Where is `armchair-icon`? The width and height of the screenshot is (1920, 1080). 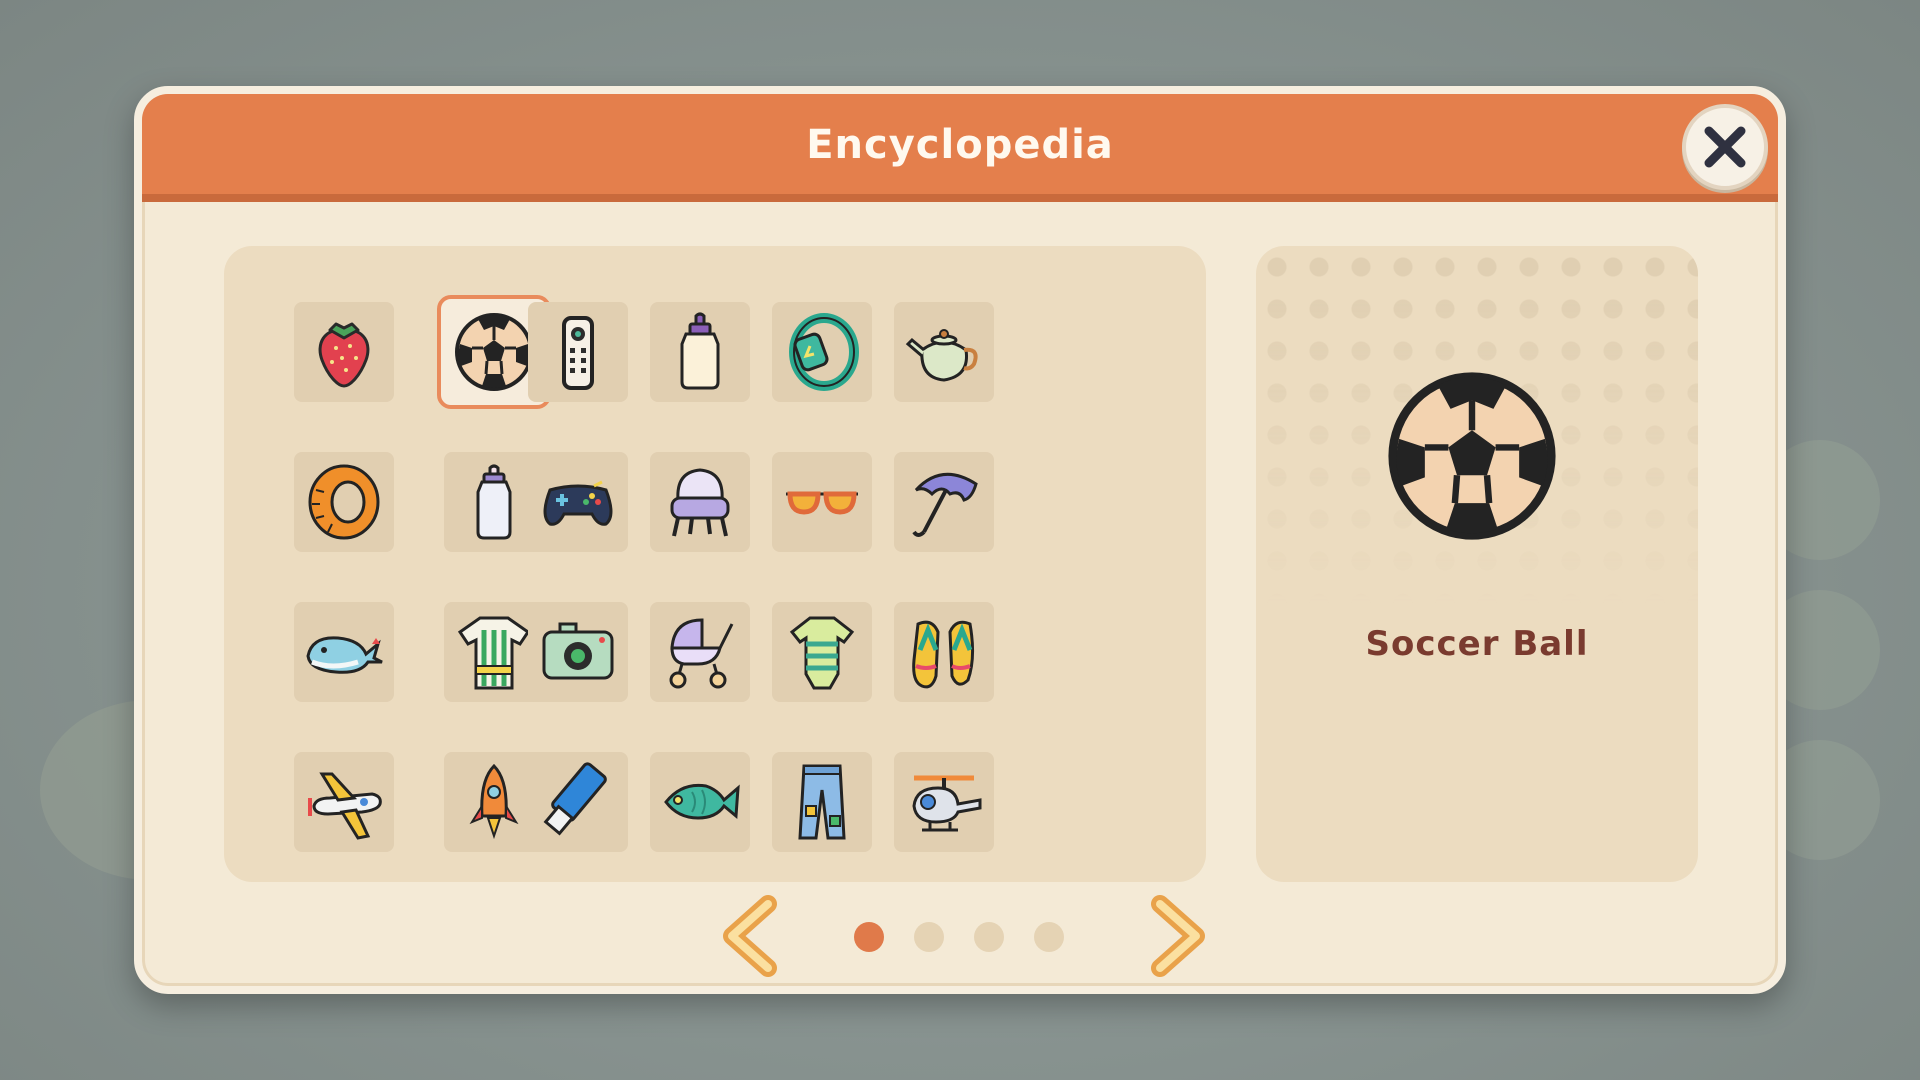
armchair-icon is located at coordinates (700, 502).